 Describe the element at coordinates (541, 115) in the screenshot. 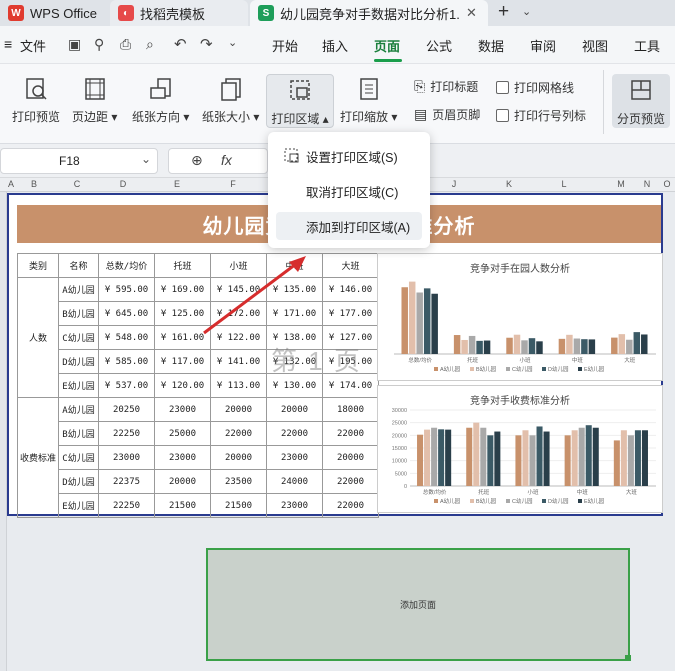

I see `print-rowcol-checkbox: 打印行号列标` at that location.